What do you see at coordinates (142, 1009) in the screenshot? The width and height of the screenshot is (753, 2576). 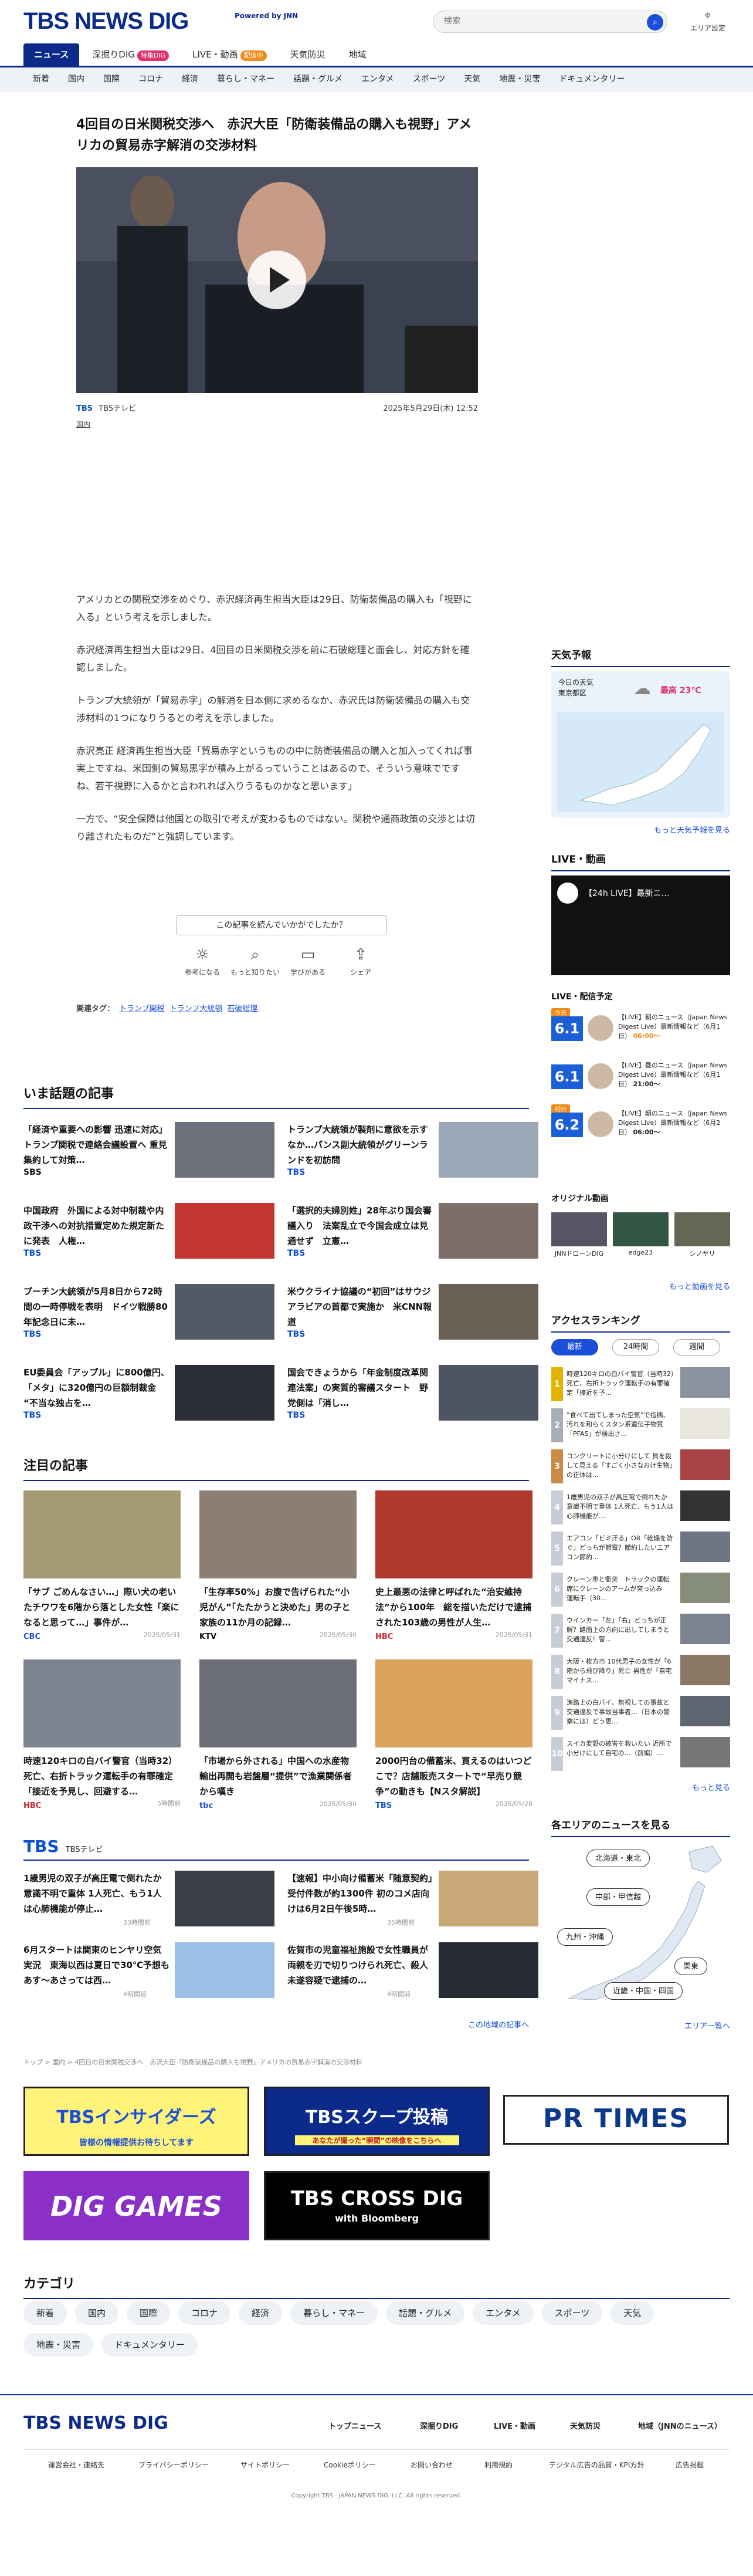 I see `tag-link: トランプ関税` at bounding box center [142, 1009].